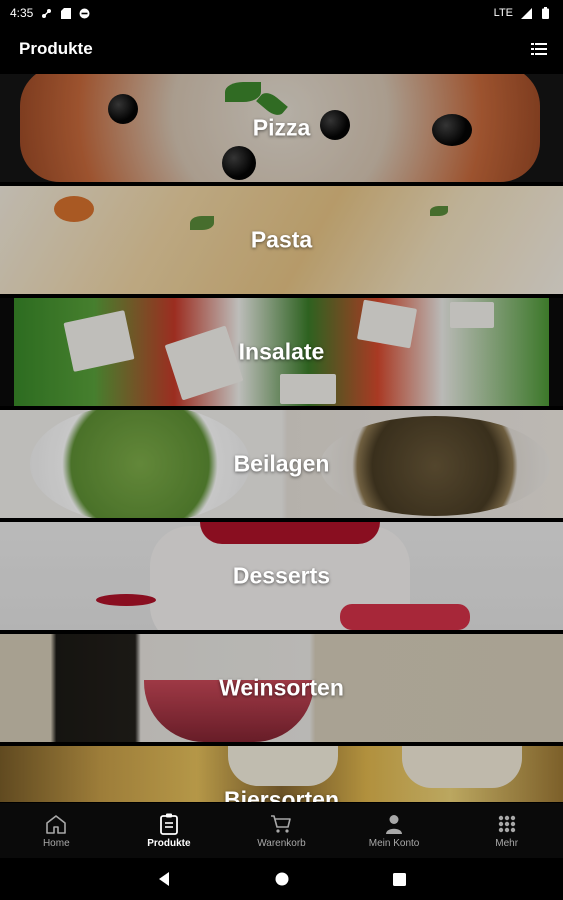 Image resolution: width=563 pixels, height=900 pixels. I want to click on home-button-icon, so click(282, 879).